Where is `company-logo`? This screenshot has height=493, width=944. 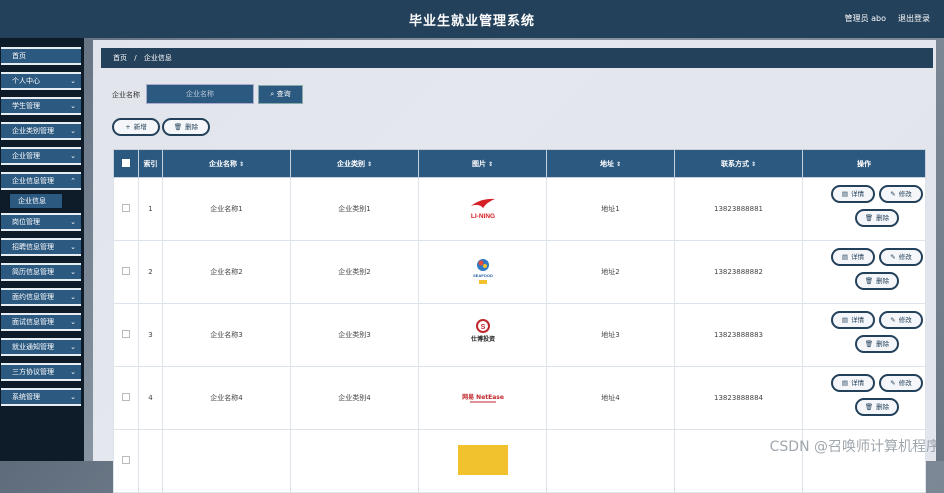
company-logo is located at coordinates (482, 461).